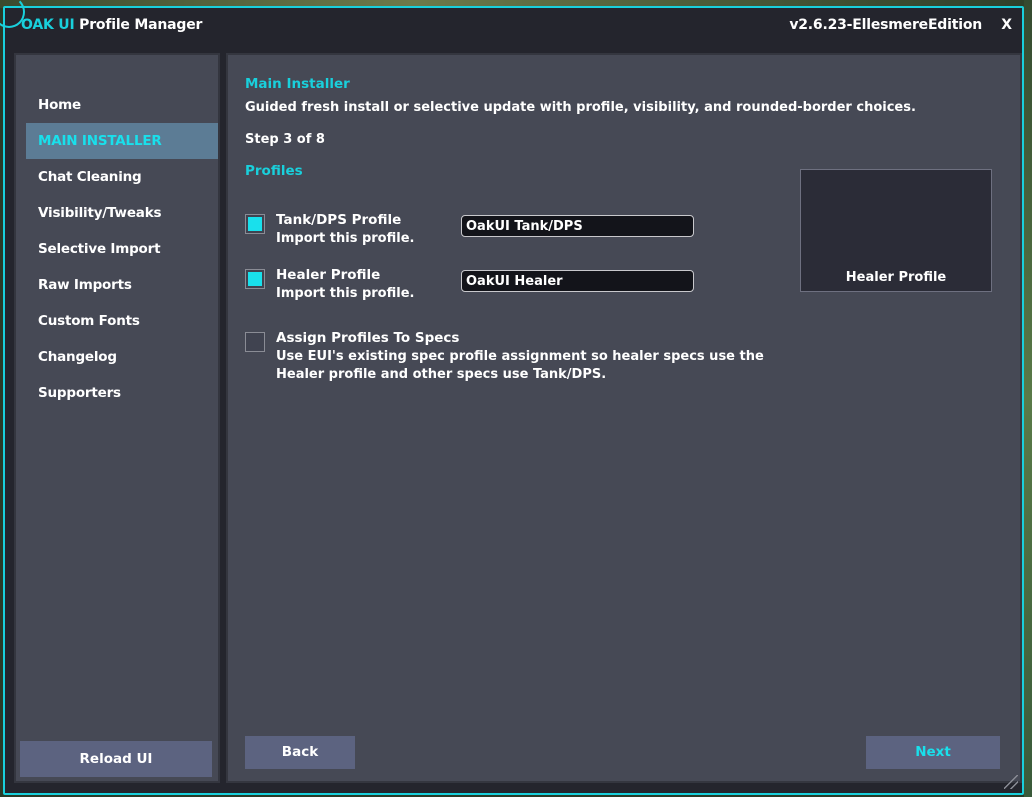 The image size is (1032, 797). What do you see at coordinates (255, 279) in the screenshot?
I see `healer-checkbox` at bounding box center [255, 279].